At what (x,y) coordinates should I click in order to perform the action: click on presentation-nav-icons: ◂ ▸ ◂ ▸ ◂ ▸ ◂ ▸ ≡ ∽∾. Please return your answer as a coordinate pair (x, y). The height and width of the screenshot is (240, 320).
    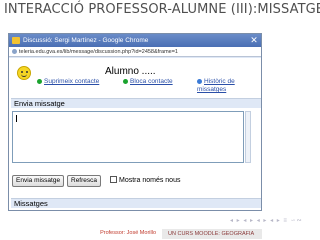
    Looking at the image, I should click on (266, 220).